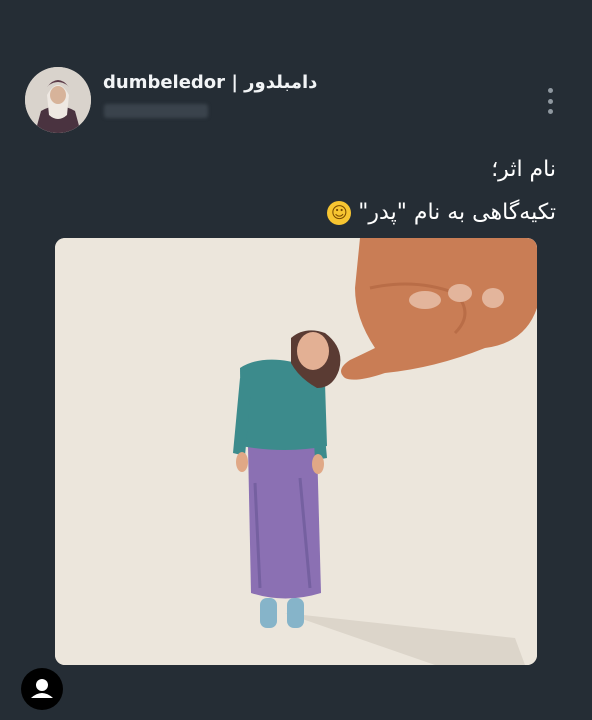 The width and height of the screenshot is (592, 720). I want to click on user-icon, so click(42, 688).